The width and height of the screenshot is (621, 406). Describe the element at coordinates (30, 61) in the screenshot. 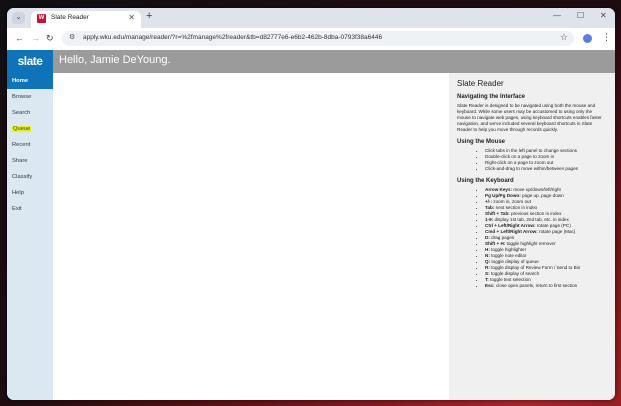

I see `slate-logo: slate` at that location.